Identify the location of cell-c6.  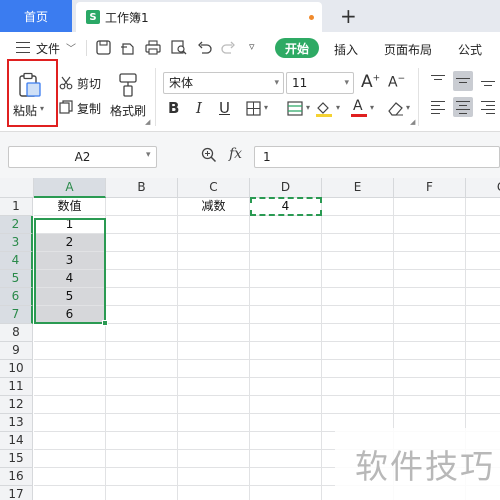
(214, 297).